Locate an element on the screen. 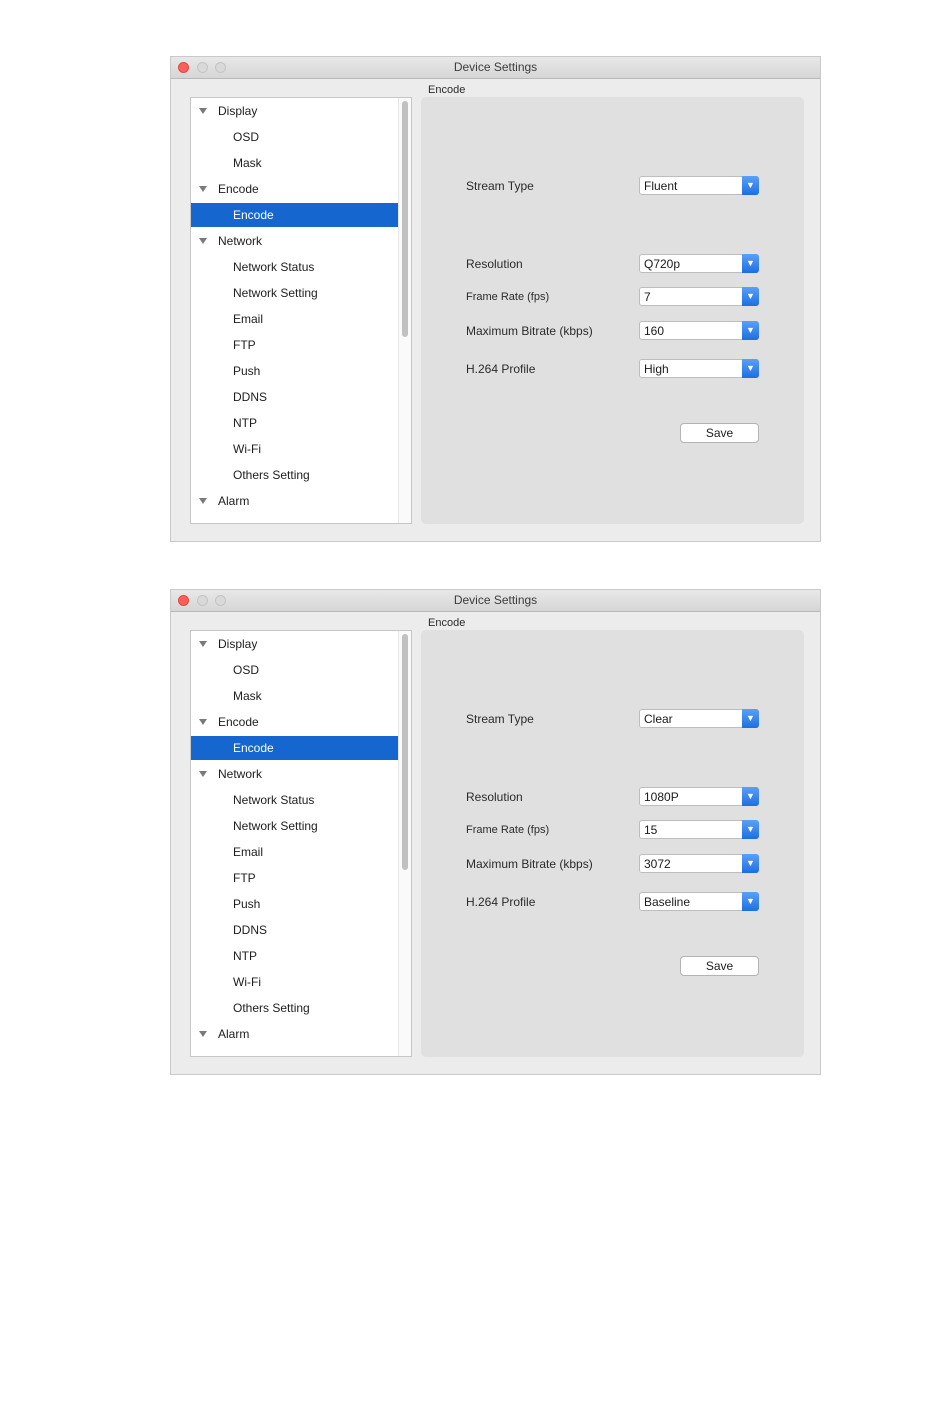 The width and height of the screenshot is (950, 1419). h264-profile-select: High ▼ is located at coordinates (699, 368).